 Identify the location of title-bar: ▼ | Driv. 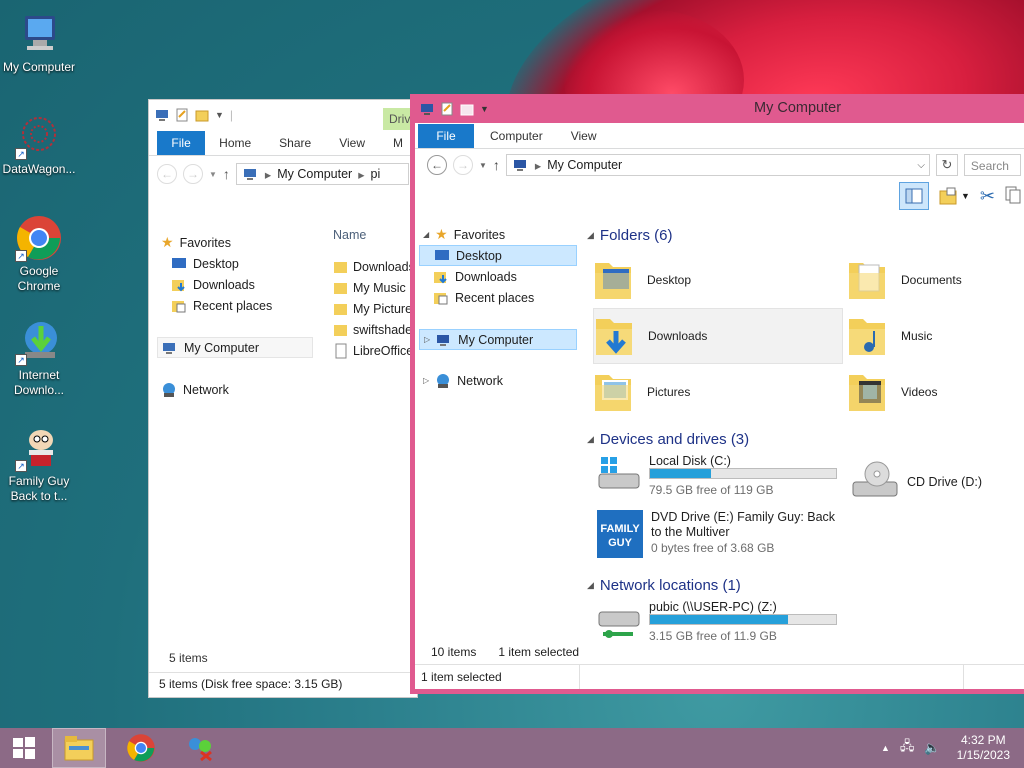
(283, 115).